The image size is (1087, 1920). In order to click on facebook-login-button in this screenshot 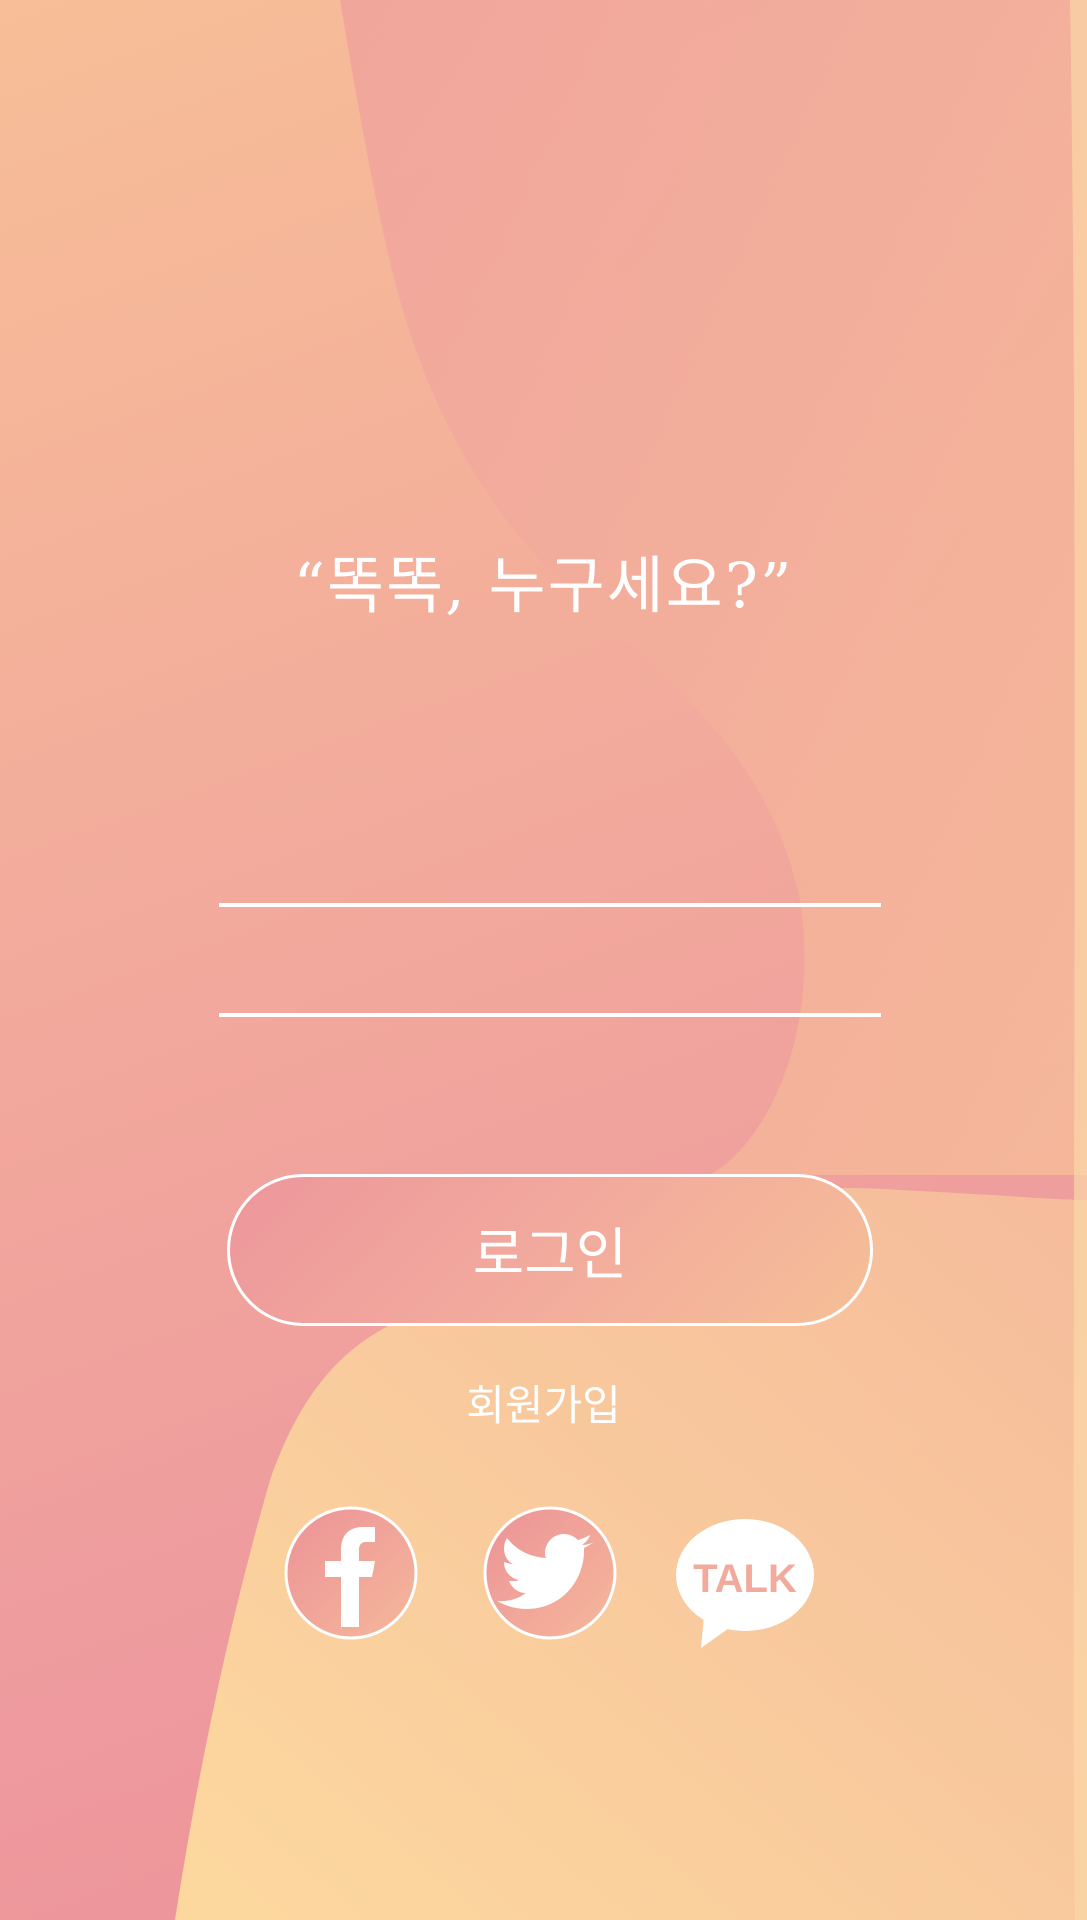, I will do `click(351, 1573)`.